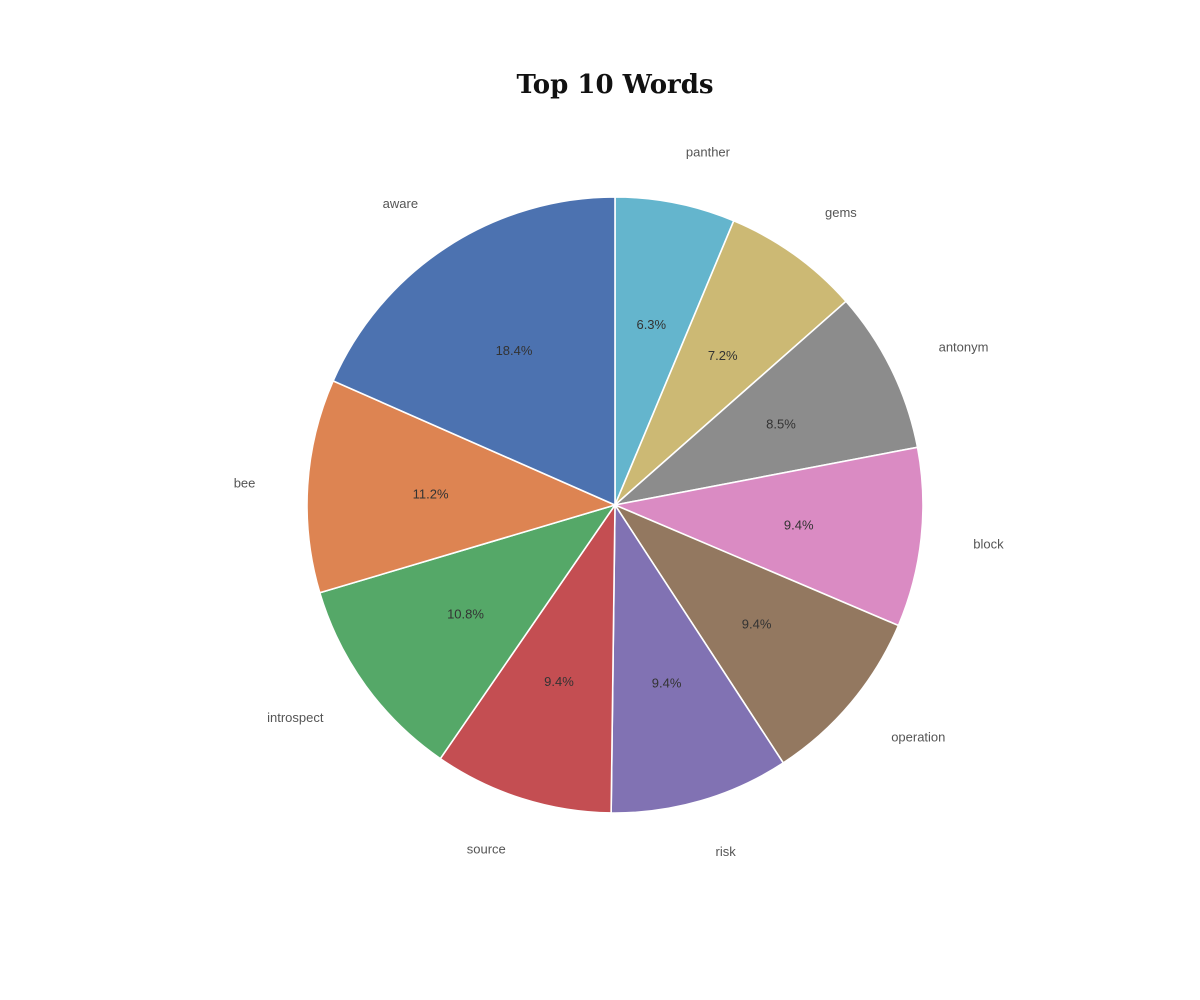 The image size is (1200, 1000). I want to click on slice-label-aware: aware, so click(400, 203).